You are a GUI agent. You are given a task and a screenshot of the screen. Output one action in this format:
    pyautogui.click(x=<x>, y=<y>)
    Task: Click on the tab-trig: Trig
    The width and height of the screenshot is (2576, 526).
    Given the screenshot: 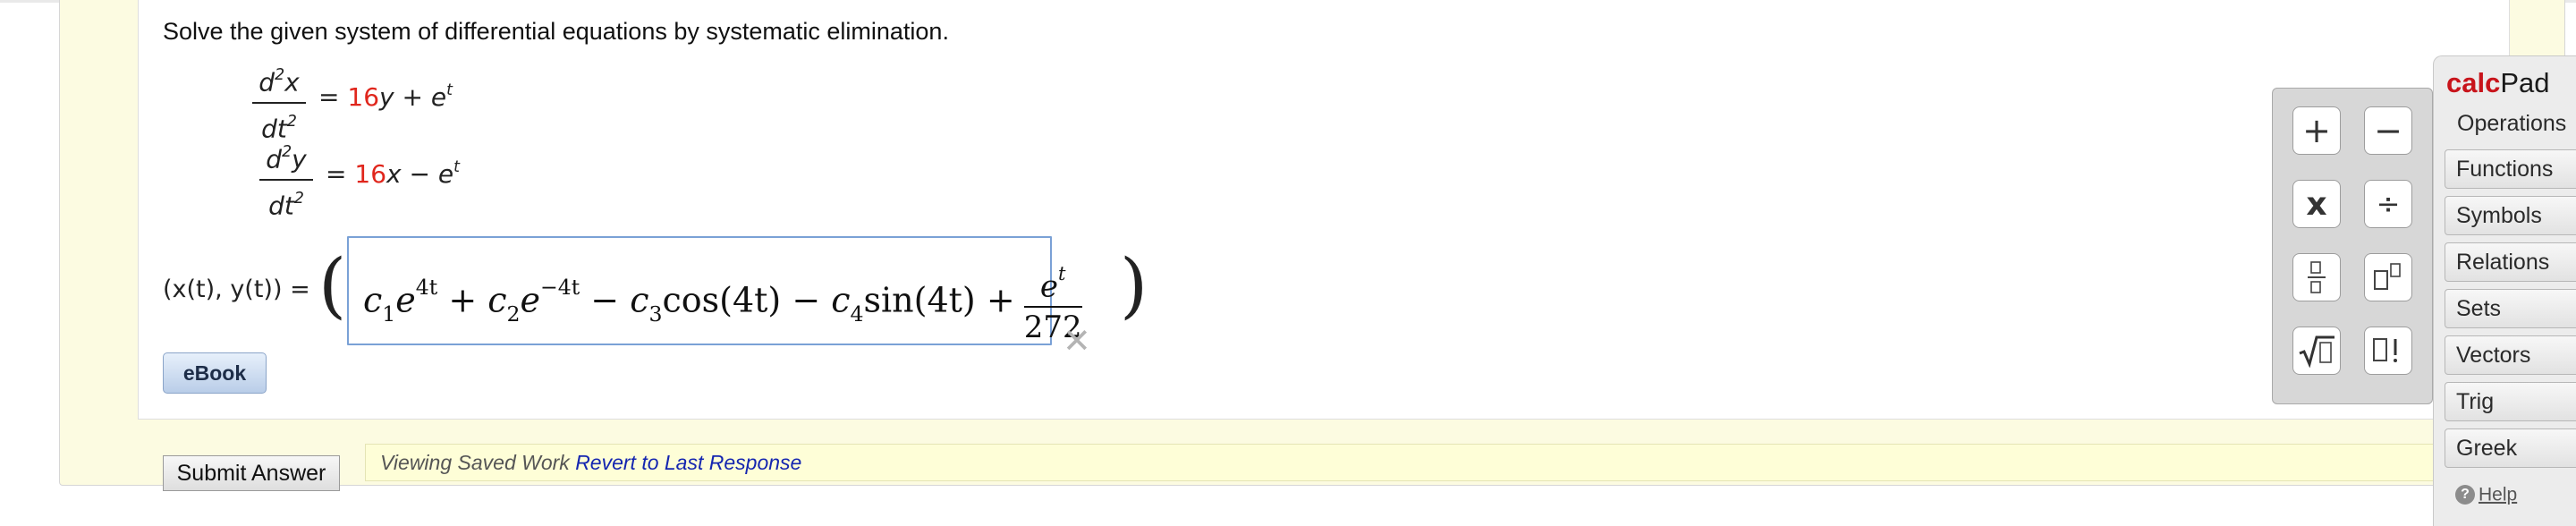 What is the action you would take?
    pyautogui.click(x=2510, y=401)
    